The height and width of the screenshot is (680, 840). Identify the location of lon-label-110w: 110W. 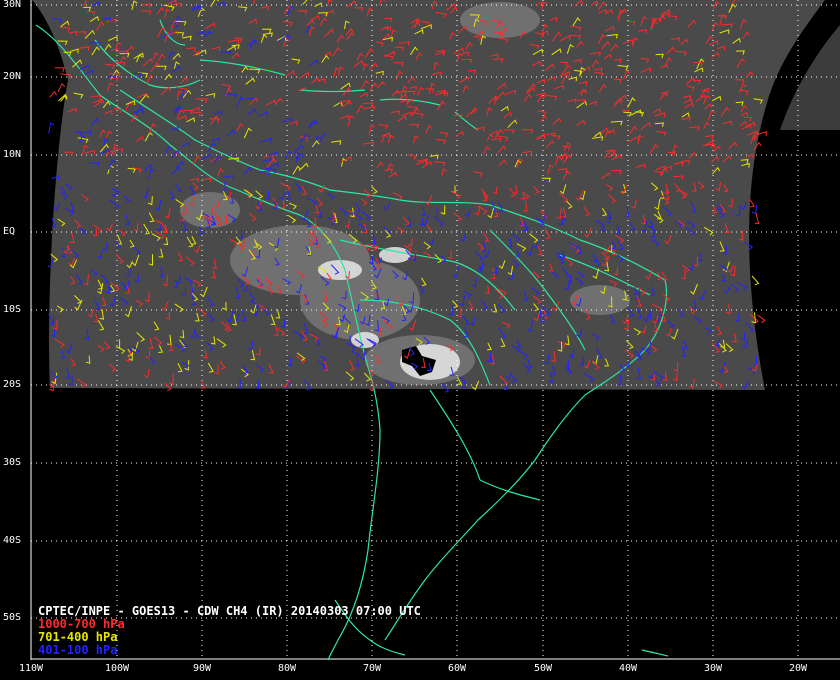
(31, 668).